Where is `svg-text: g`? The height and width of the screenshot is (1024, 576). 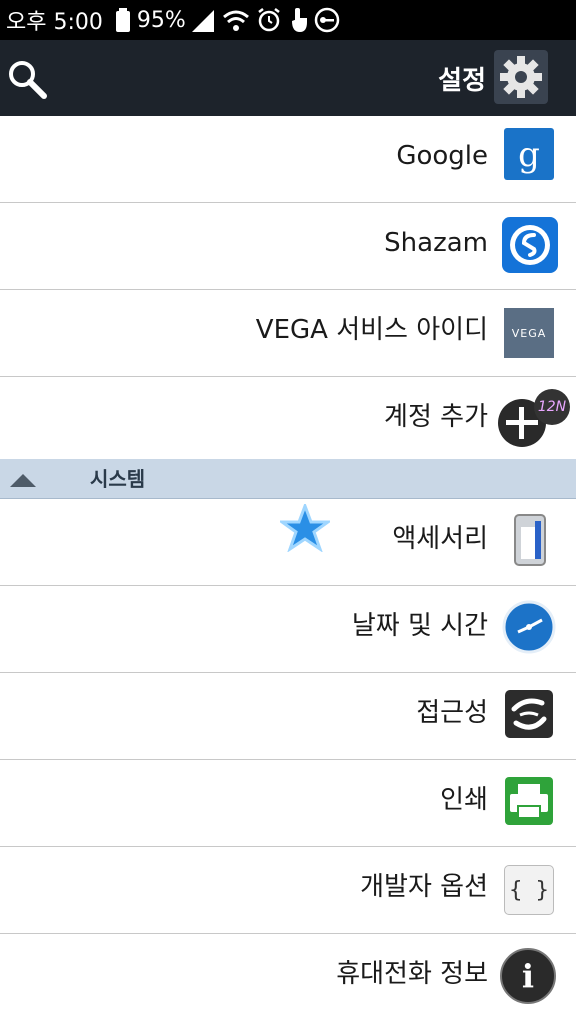 svg-text: g is located at coordinates (529, 154).